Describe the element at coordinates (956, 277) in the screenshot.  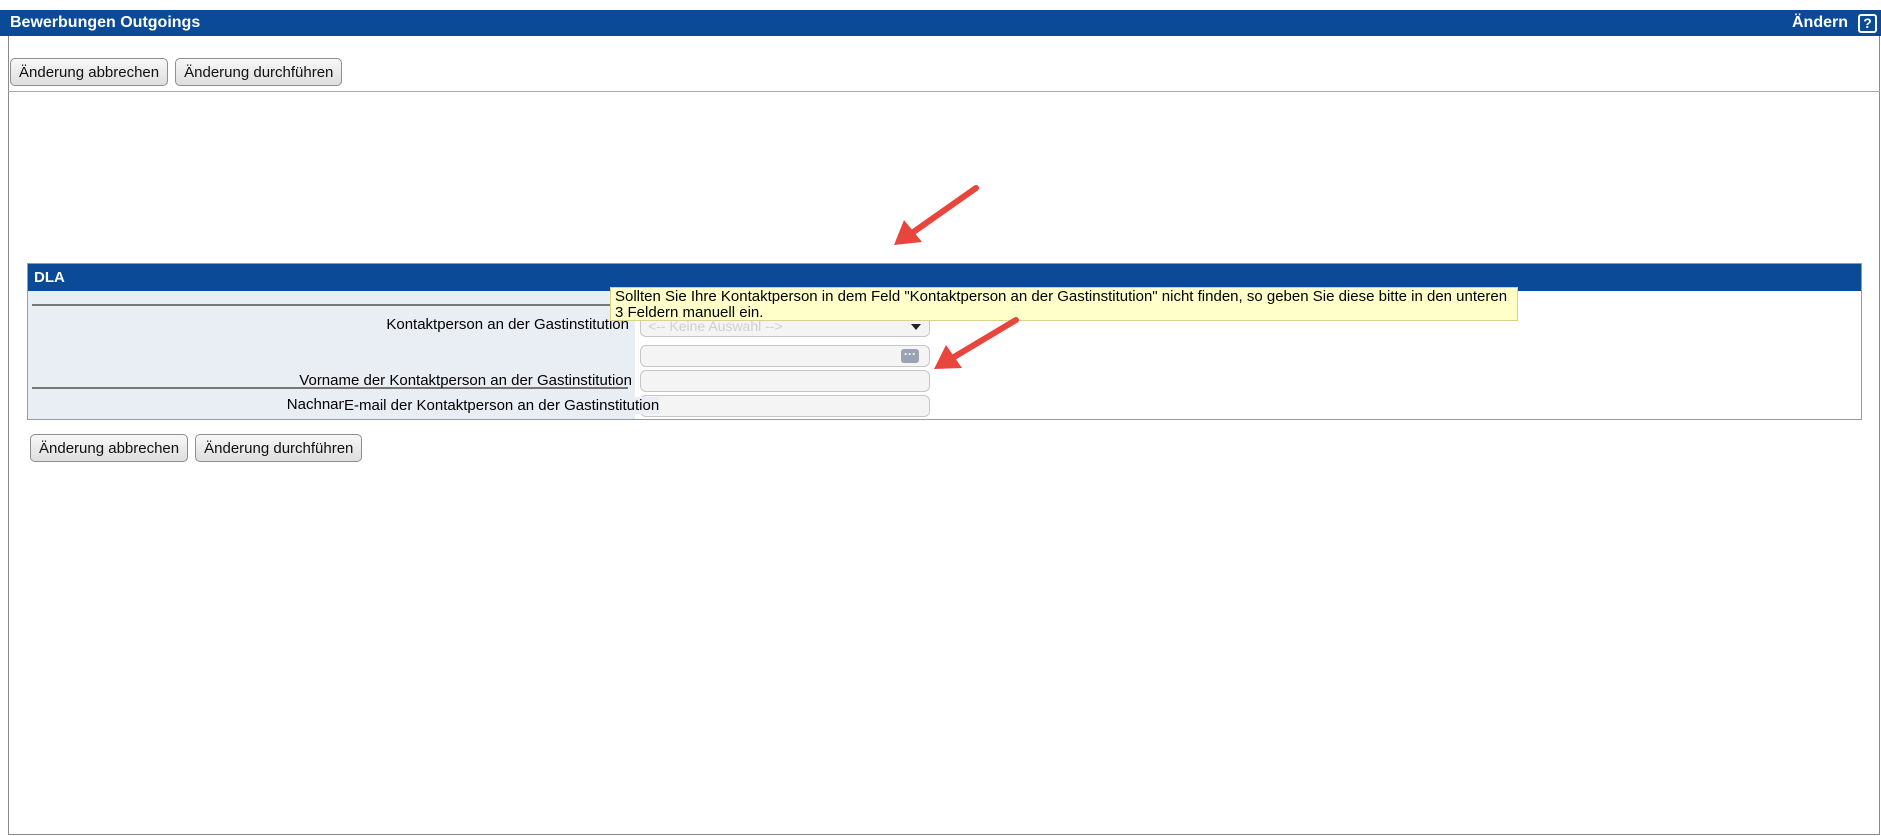
I see `annotation-arrows` at that location.